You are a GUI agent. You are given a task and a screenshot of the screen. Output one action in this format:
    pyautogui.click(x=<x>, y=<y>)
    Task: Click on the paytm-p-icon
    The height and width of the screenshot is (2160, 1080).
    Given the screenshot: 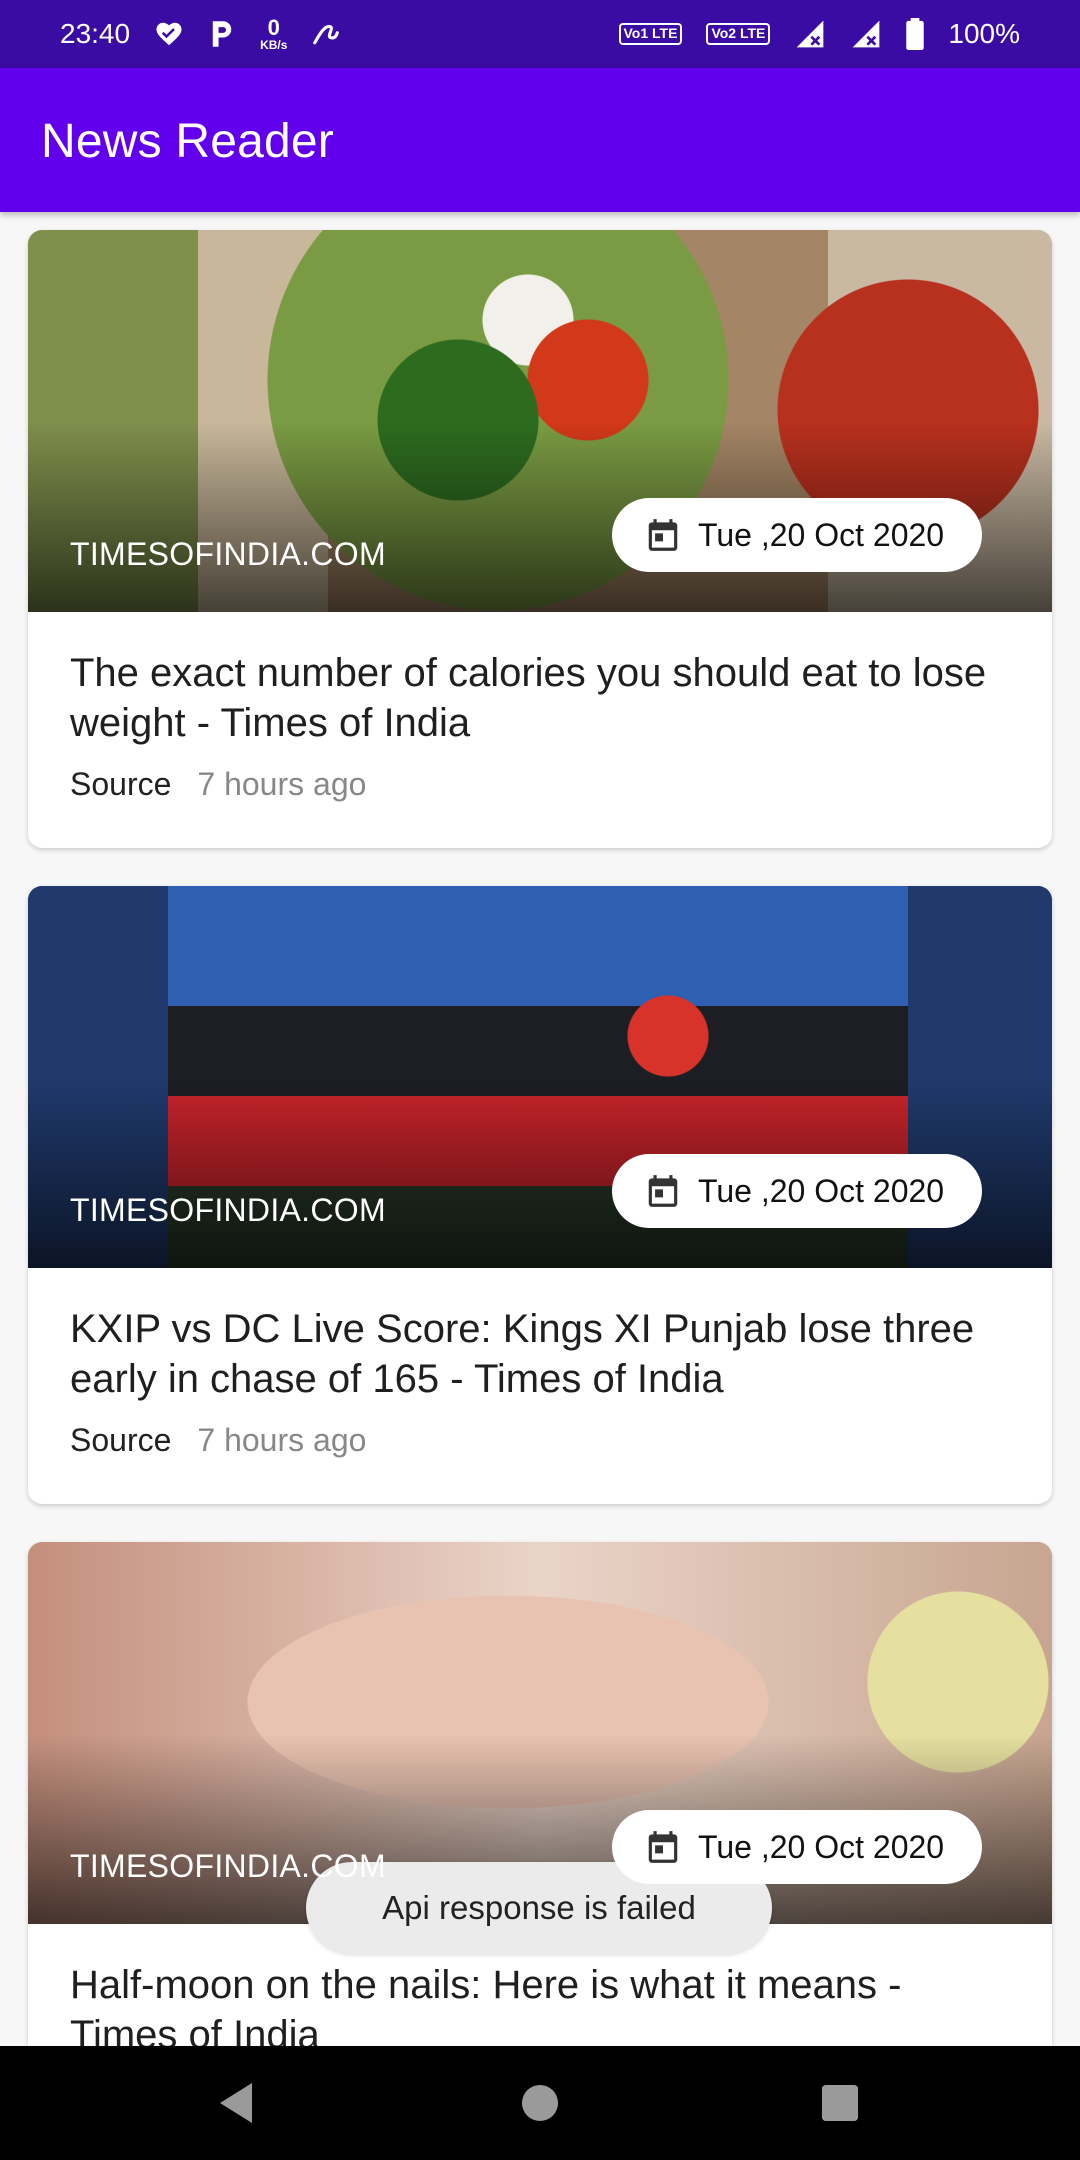 What is the action you would take?
    pyautogui.click(x=222, y=34)
    